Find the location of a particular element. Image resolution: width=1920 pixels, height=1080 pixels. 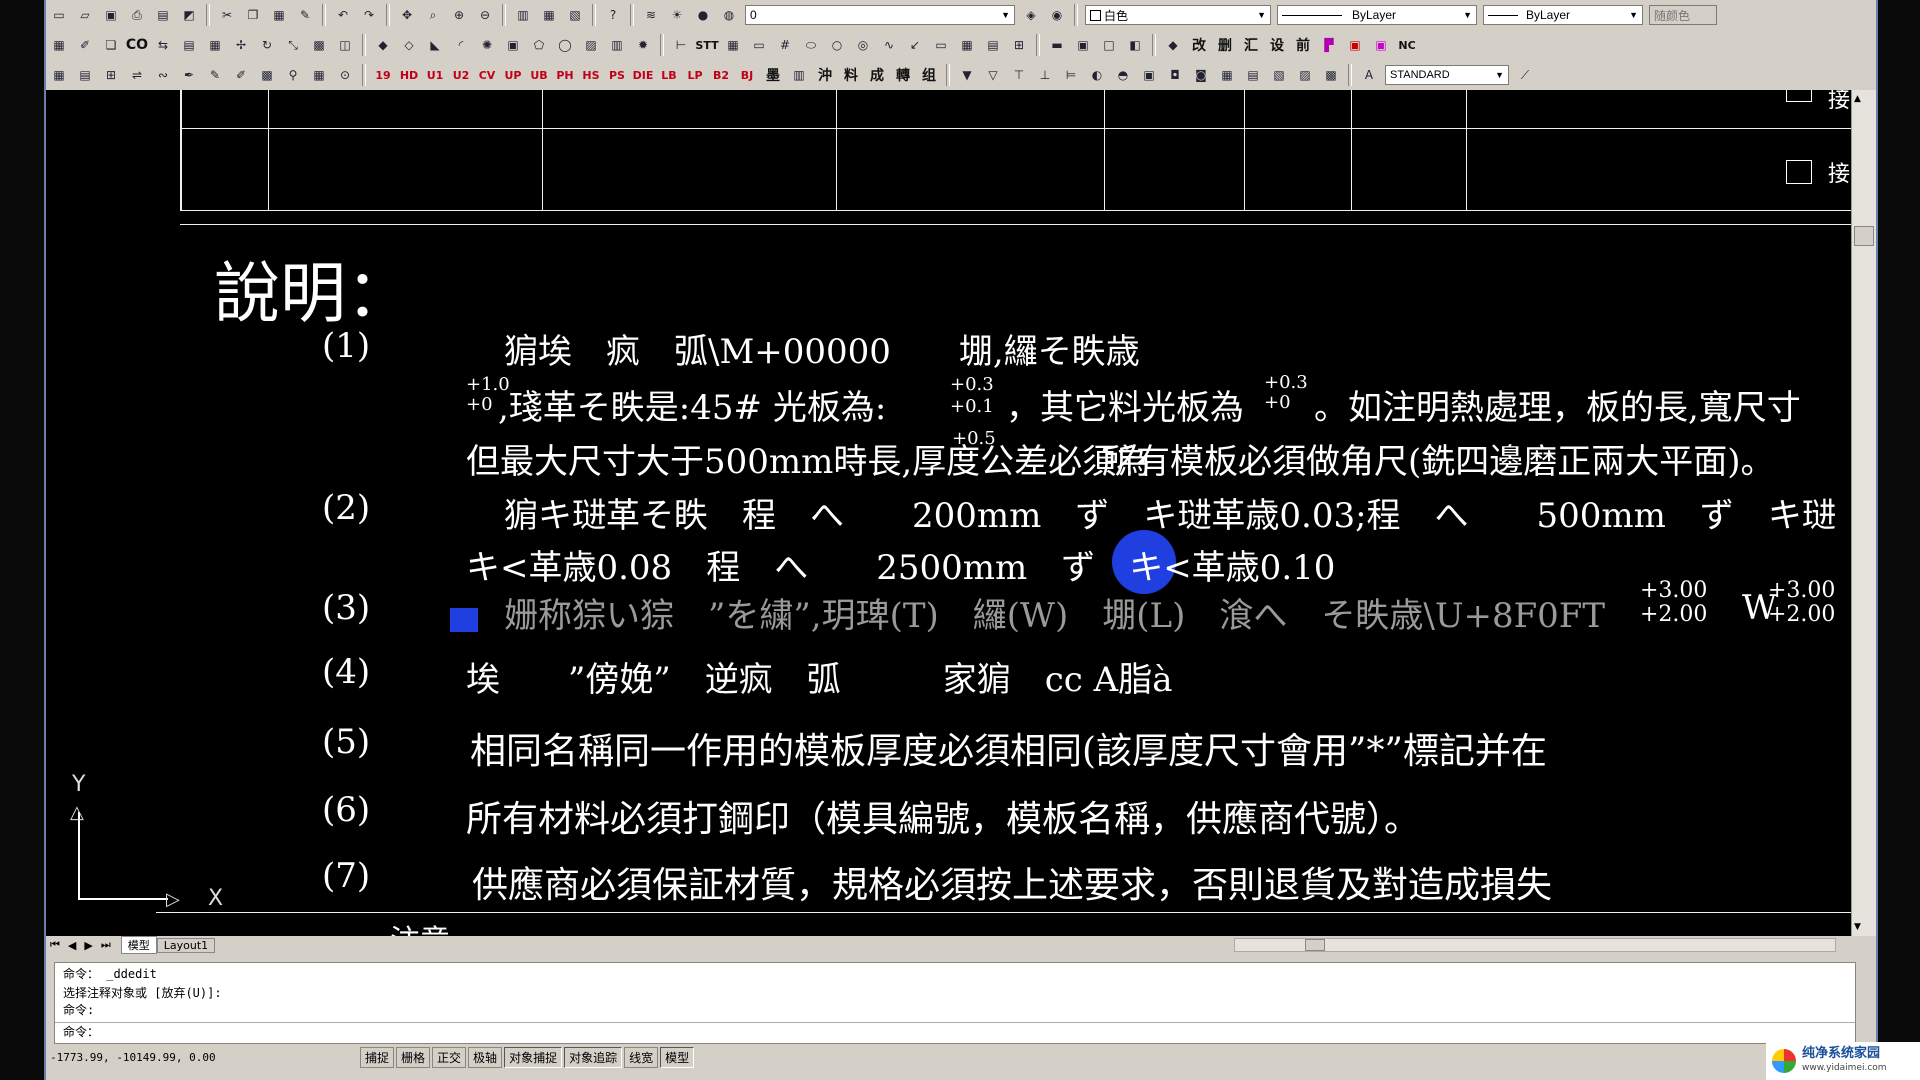

toggle-otrack: 对象追踪 is located at coordinates (593, 1057).